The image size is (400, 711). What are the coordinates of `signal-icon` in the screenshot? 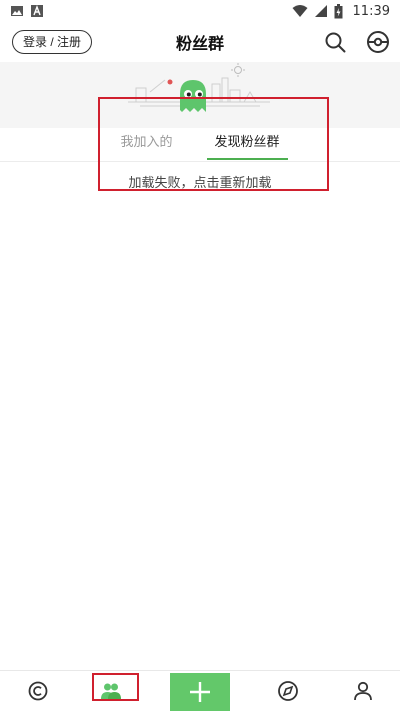 It's located at (320, 11).